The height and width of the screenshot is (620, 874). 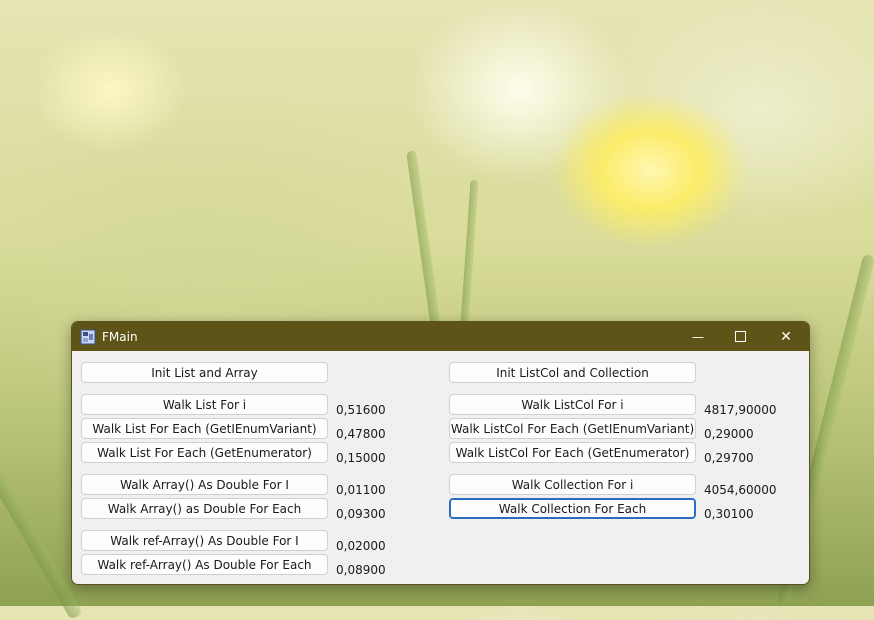 What do you see at coordinates (204, 564) in the screenshot?
I see `walk-ref-array-double-foreach-button: Walk ref-Array() As Double For Each` at bounding box center [204, 564].